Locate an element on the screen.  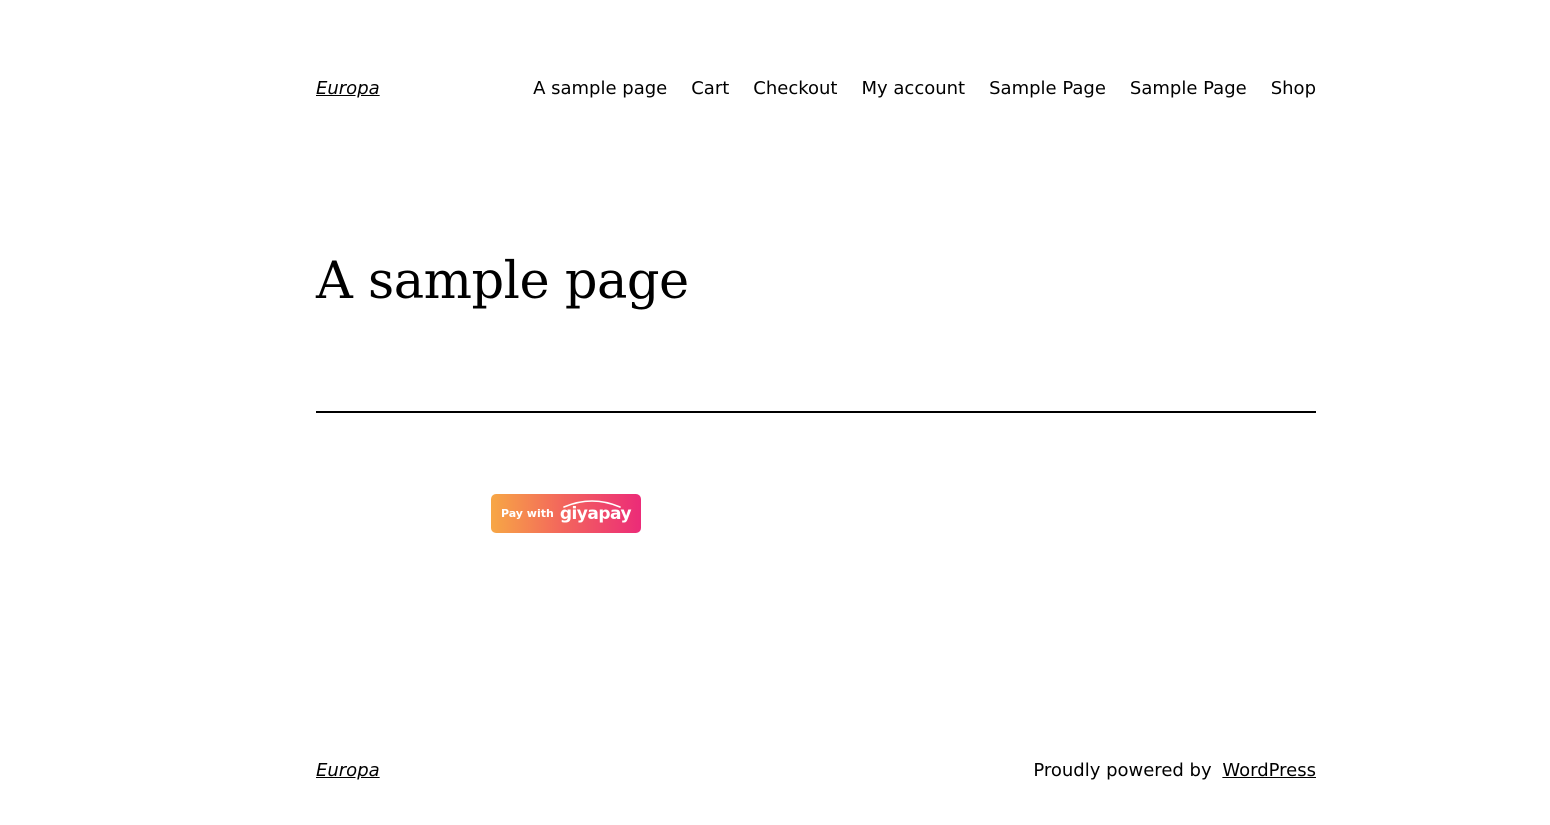
nav-item-sample-page-2: Sample Page is located at coordinates (1188, 88).